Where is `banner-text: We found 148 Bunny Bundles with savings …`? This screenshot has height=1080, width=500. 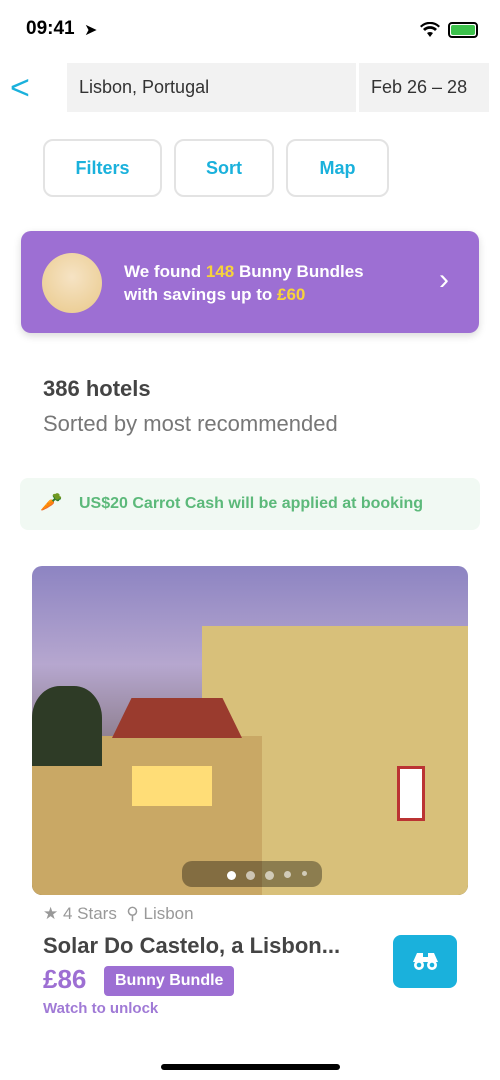 banner-text: We found 148 Bunny Bundles with savings … is located at coordinates (244, 283).